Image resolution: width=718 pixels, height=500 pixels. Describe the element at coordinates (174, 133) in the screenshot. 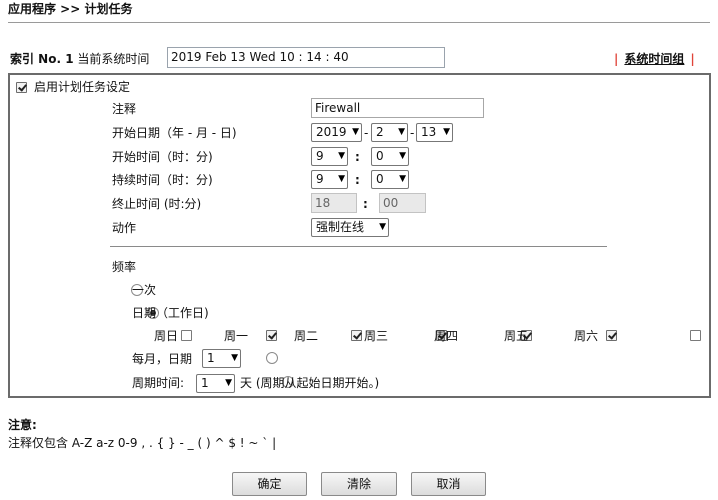

I see `start-date-label: 开始日期（年 - 月 - 日)` at that location.